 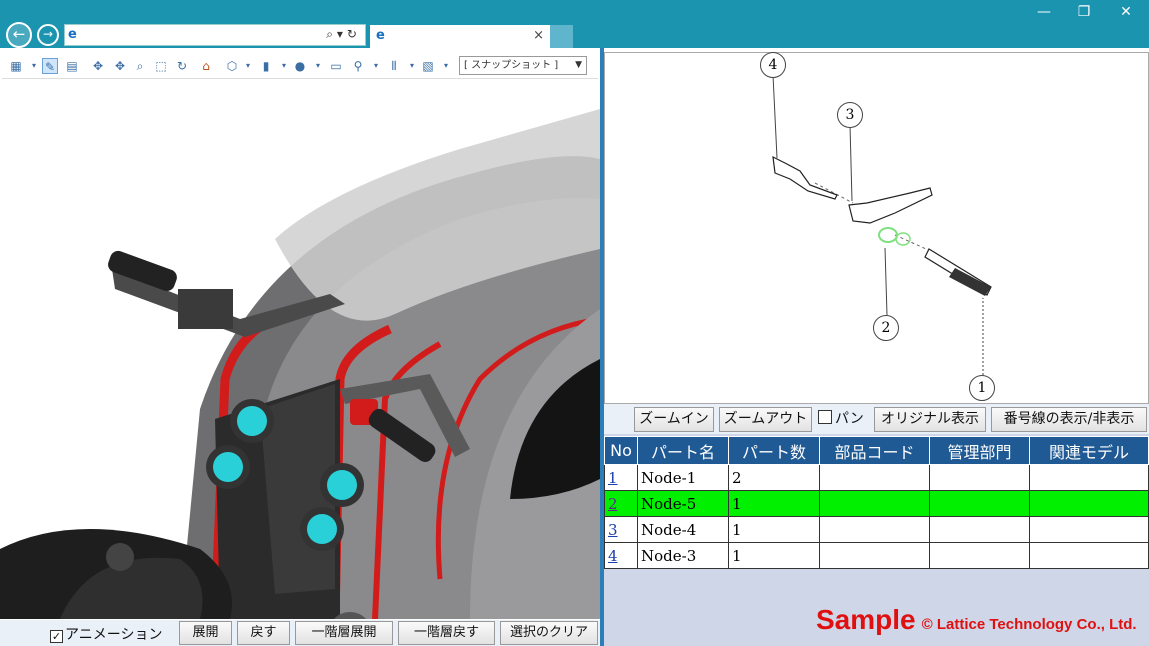 I want to click on row-number-link: 4, so click(x=613, y=556).